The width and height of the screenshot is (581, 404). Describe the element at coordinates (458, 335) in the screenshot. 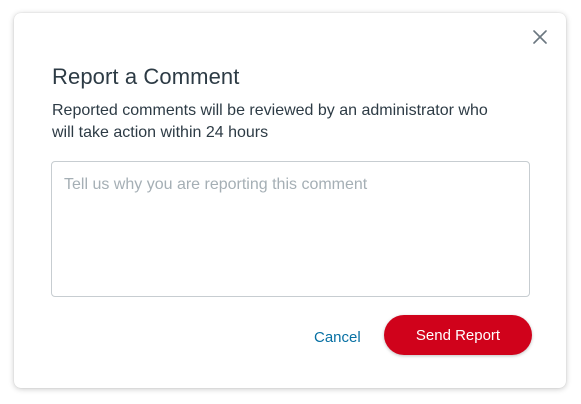

I see `send-report-button: Send Report` at that location.